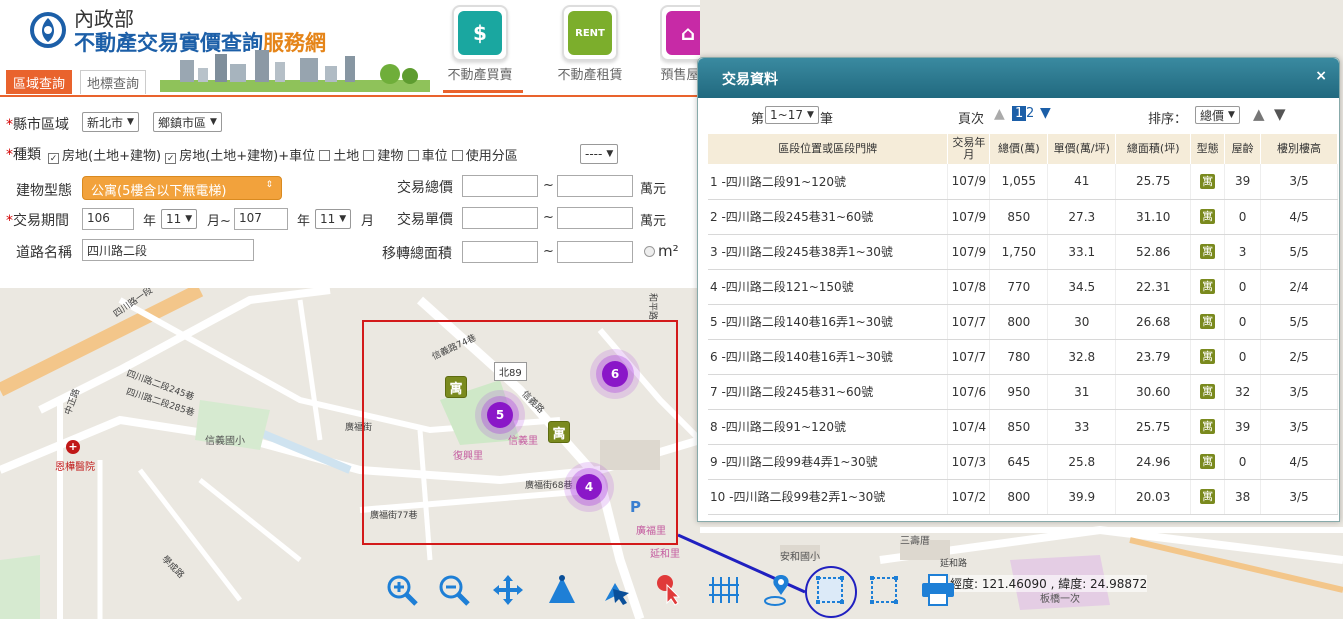 The image size is (1343, 619). I want to click on table-row: 9 -四川路二段99巷4弄1~30號 107/3 645 25.8 24.96 寓 0 4/5, so click(1023, 462).